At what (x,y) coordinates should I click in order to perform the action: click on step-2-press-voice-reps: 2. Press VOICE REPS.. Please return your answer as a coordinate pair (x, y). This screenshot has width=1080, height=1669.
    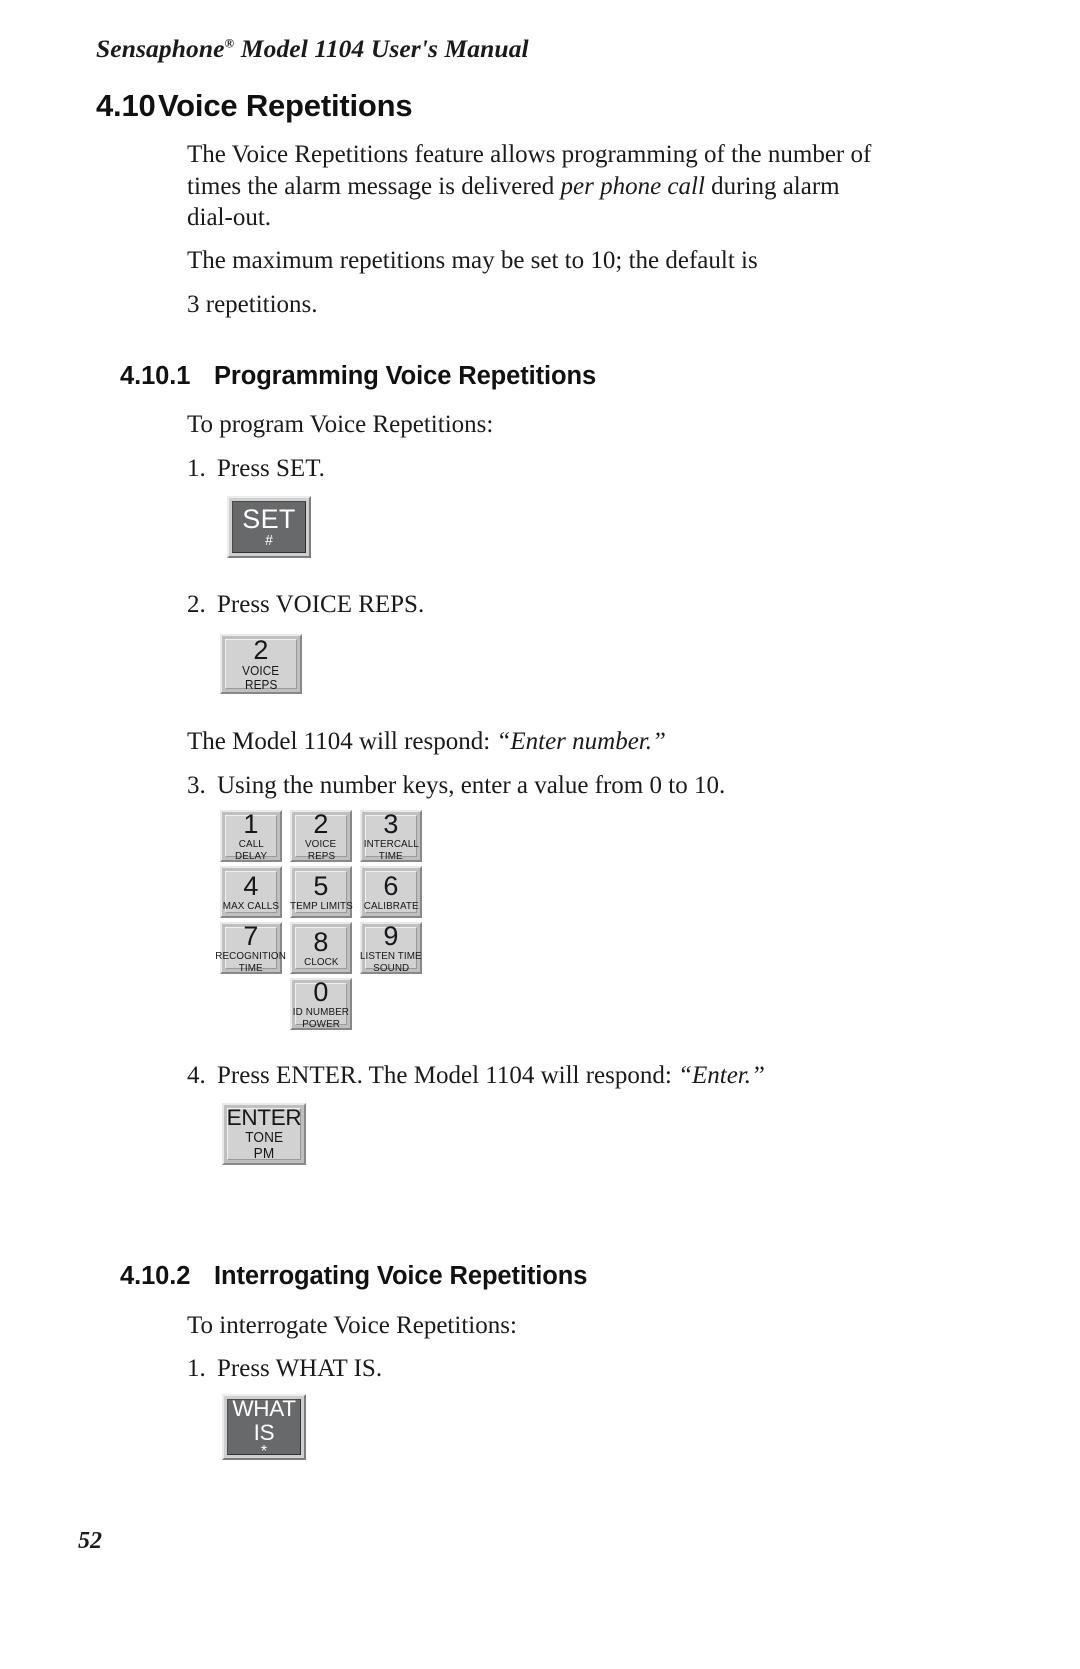
    Looking at the image, I should click on (305, 605).